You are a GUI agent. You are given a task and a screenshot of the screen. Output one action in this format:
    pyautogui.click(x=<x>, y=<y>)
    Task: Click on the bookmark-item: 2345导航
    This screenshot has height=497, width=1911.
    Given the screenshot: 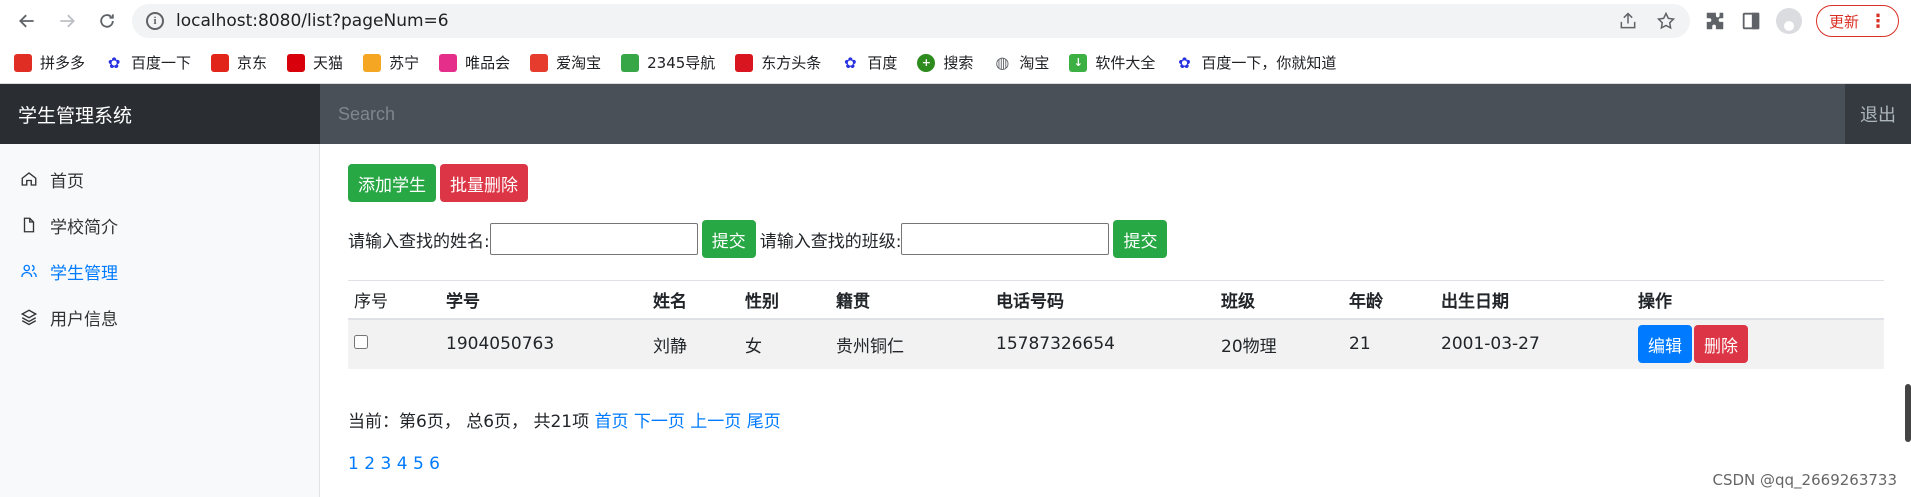 What is the action you would take?
    pyautogui.click(x=668, y=62)
    